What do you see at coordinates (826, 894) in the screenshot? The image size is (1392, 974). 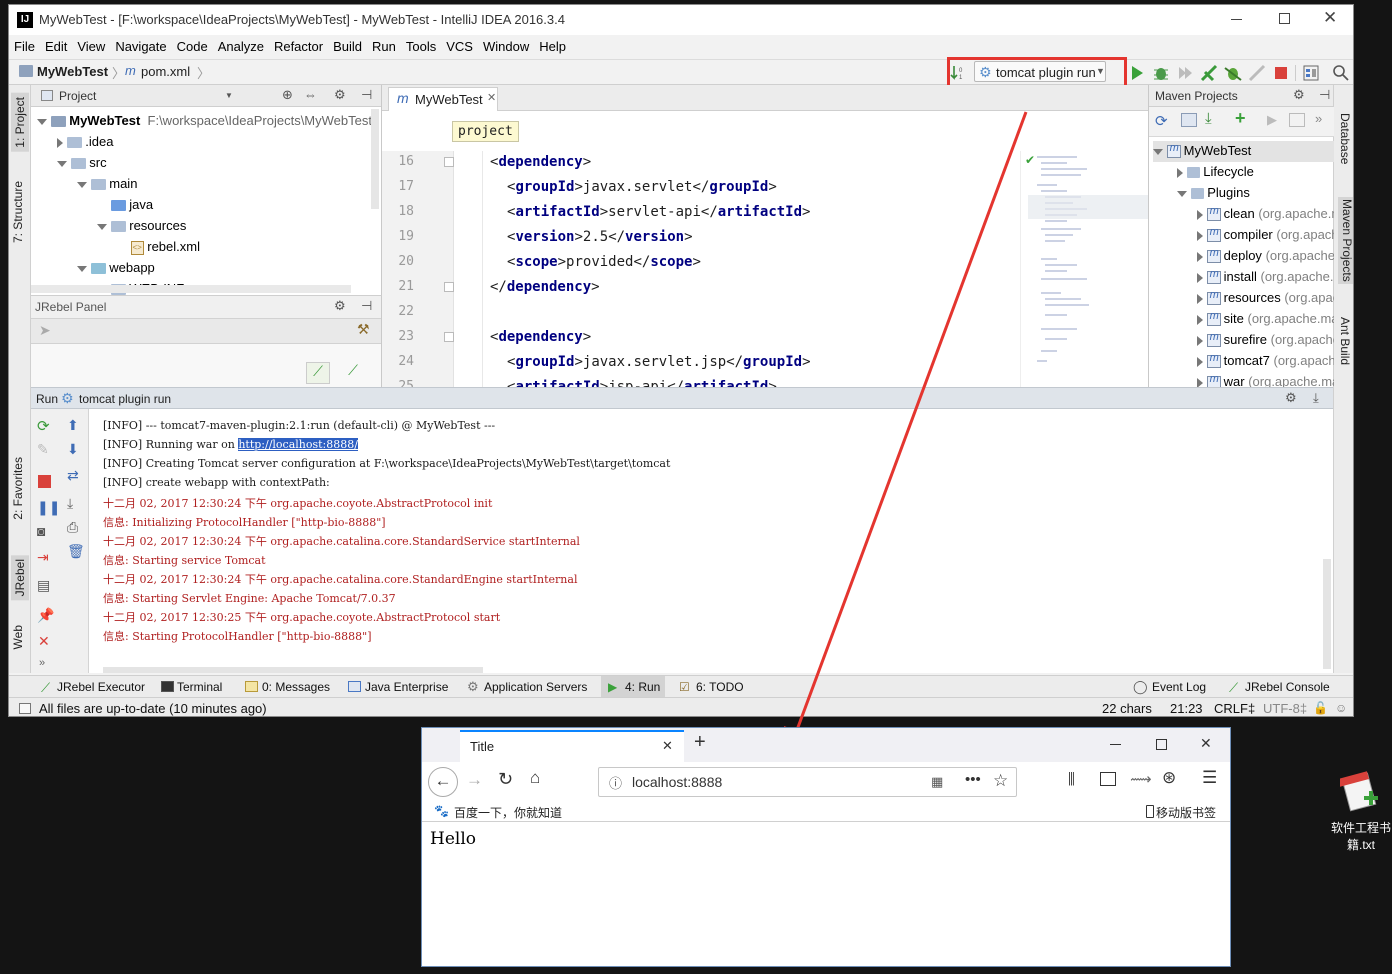 I see `page-content: Hello` at bounding box center [826, 894].